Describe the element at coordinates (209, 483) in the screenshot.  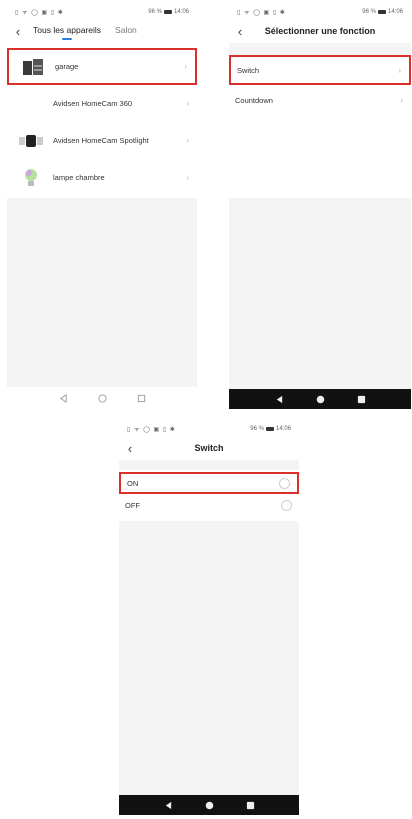
I see `option-row-on: ON` at that location.